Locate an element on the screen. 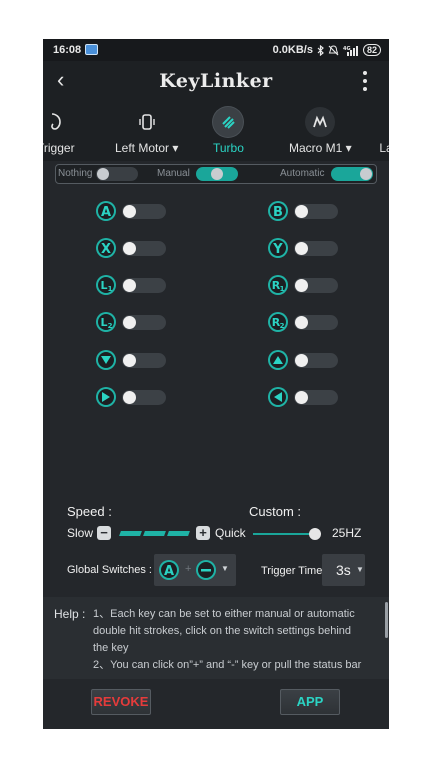 The width and height of the screenshot is (432, 768). app-button: APP is located at coordinates (310, 702).